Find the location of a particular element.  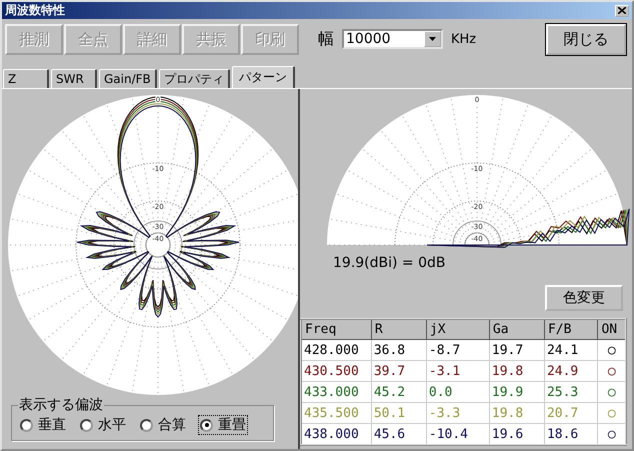

tab: プロパティ is located at coordinates (194, 78).